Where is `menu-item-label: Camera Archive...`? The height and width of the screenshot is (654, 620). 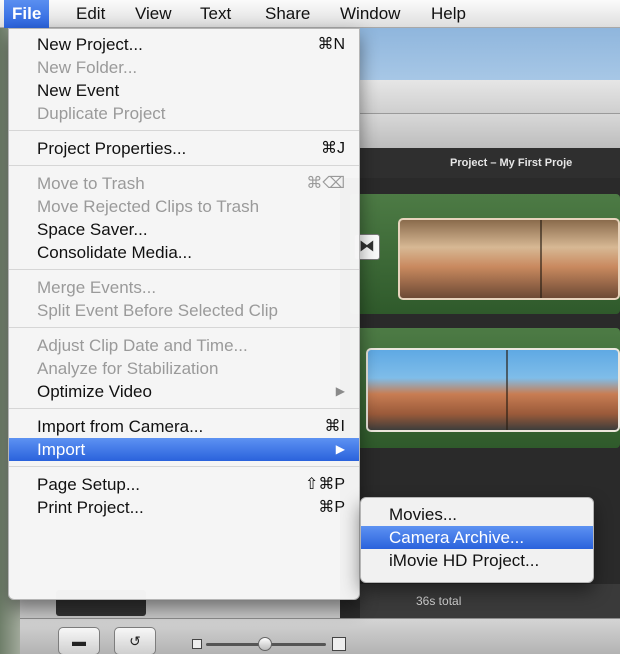
menu-item-label: Camera Archive... is located at coordinates (457, 537).